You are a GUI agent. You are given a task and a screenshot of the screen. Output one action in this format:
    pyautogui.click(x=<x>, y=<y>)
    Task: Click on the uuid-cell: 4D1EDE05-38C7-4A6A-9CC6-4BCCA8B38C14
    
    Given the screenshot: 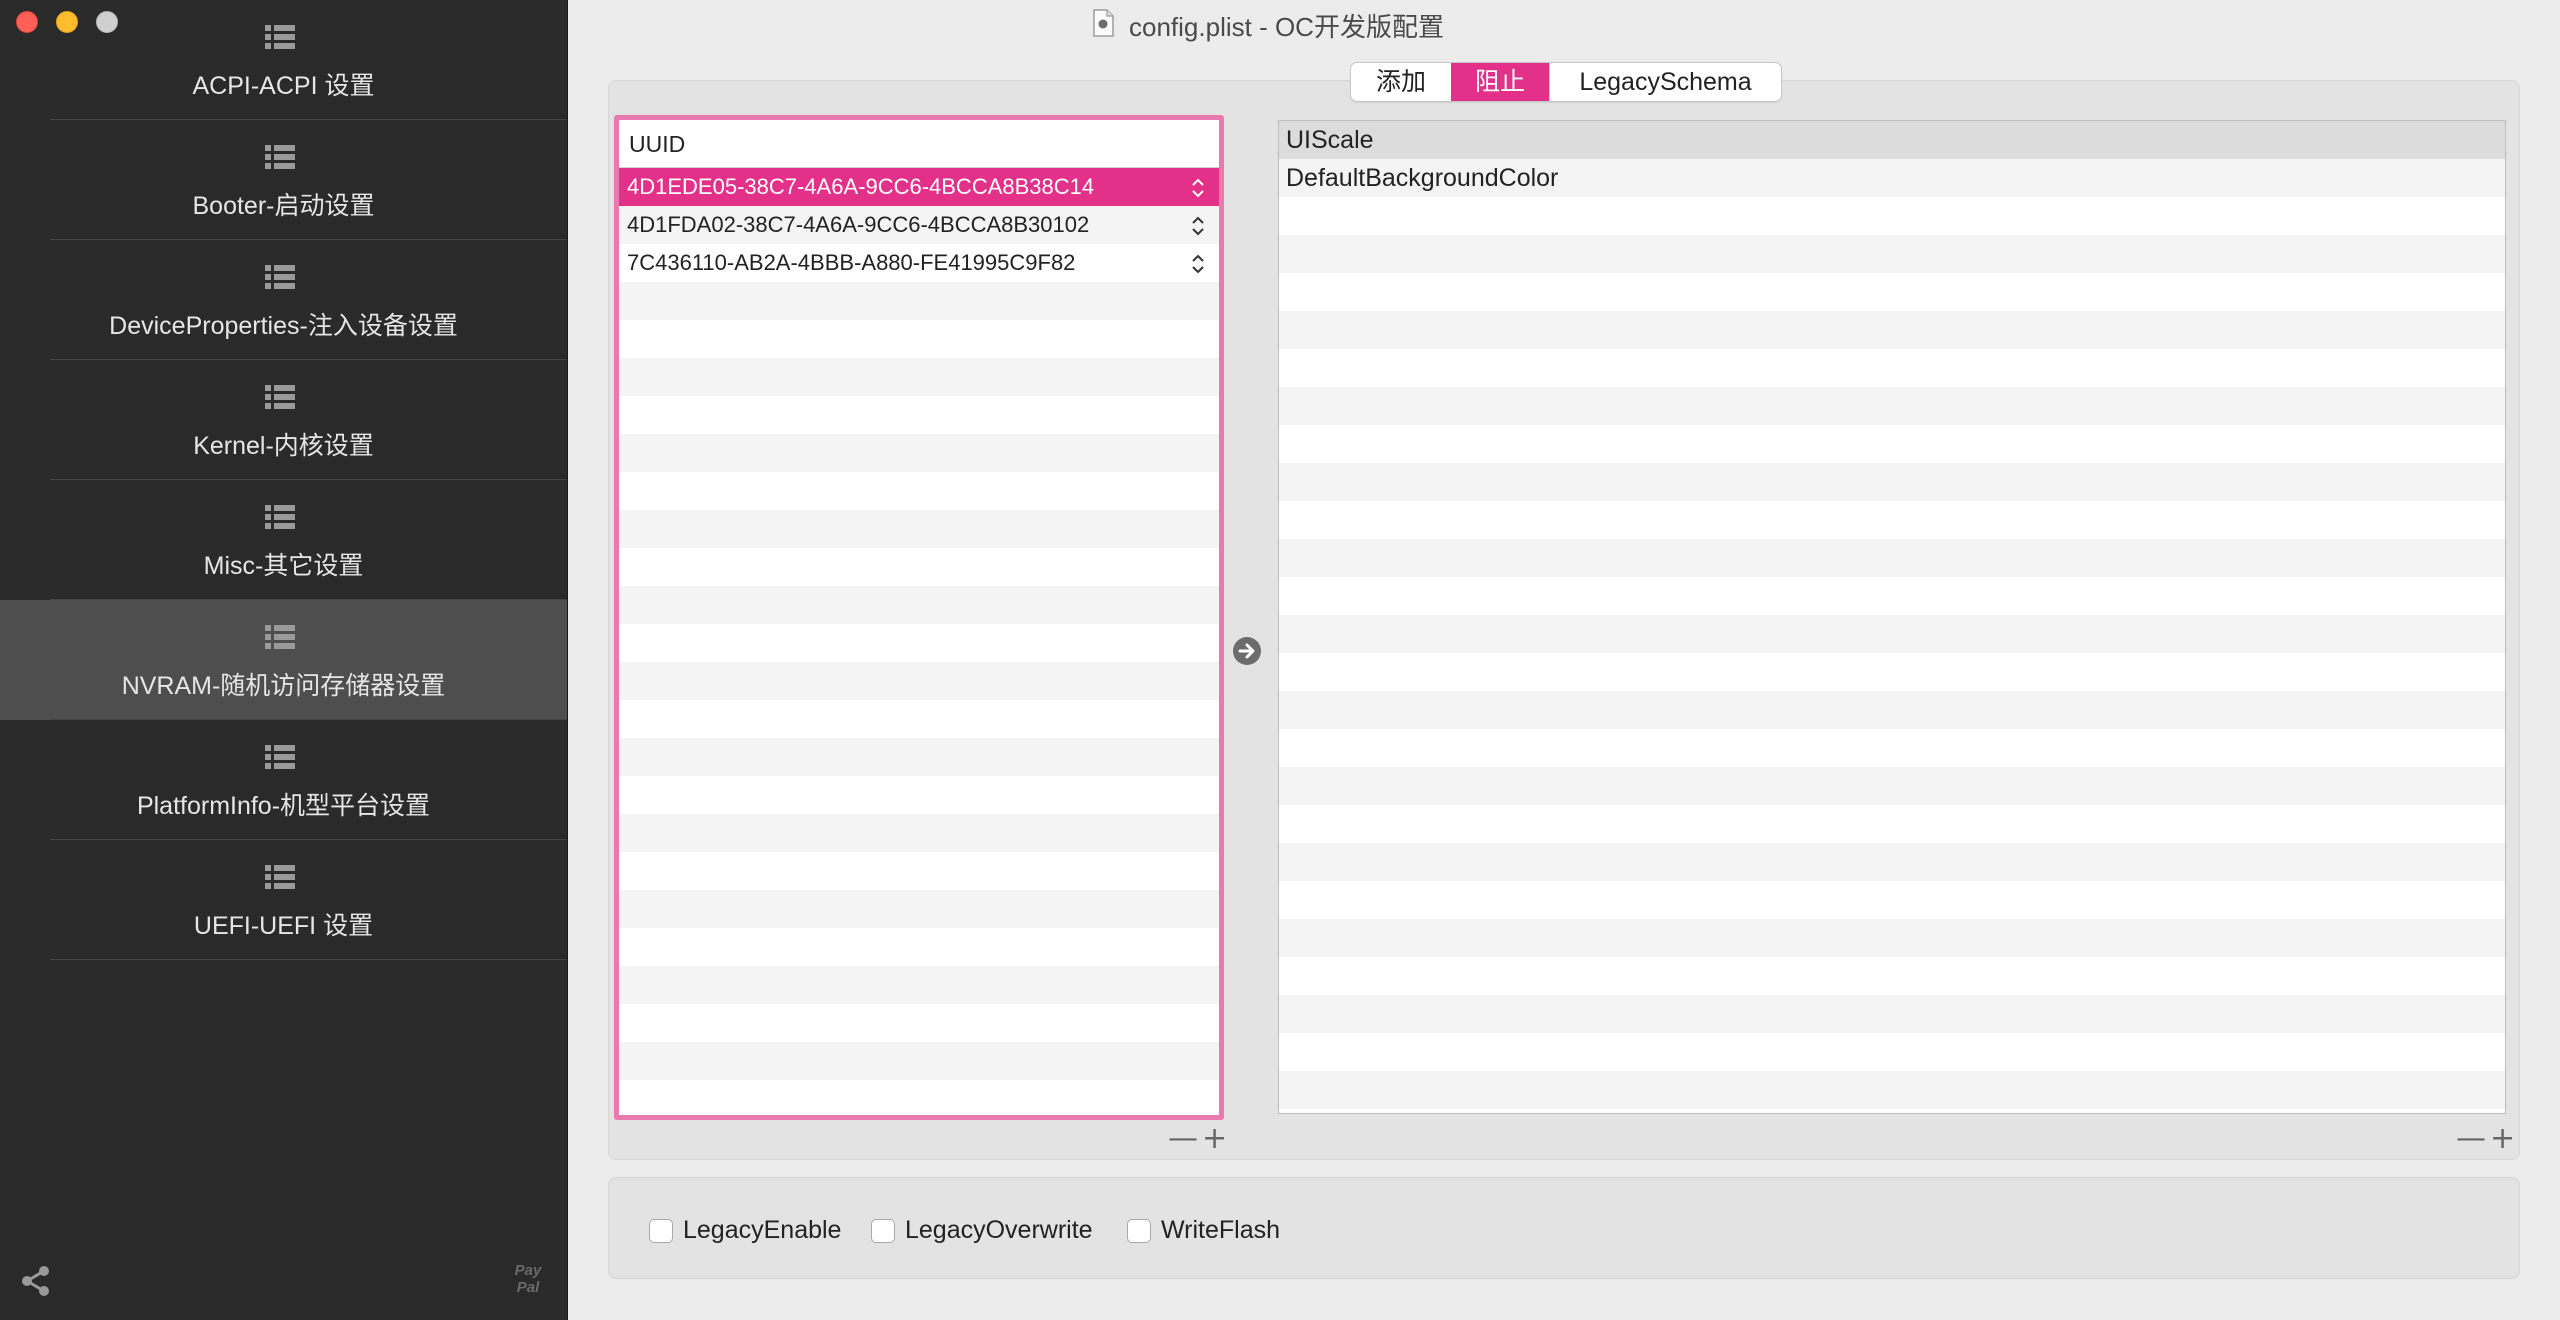 What is the action you would take?
    pyautogui.click(x=919, y=187)
    